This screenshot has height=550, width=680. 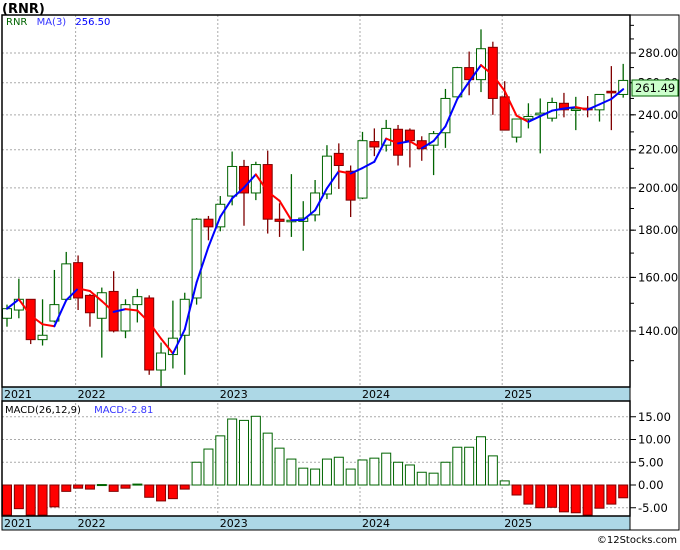 I want to click on year-label: 2025, so click(x=518, y=523).